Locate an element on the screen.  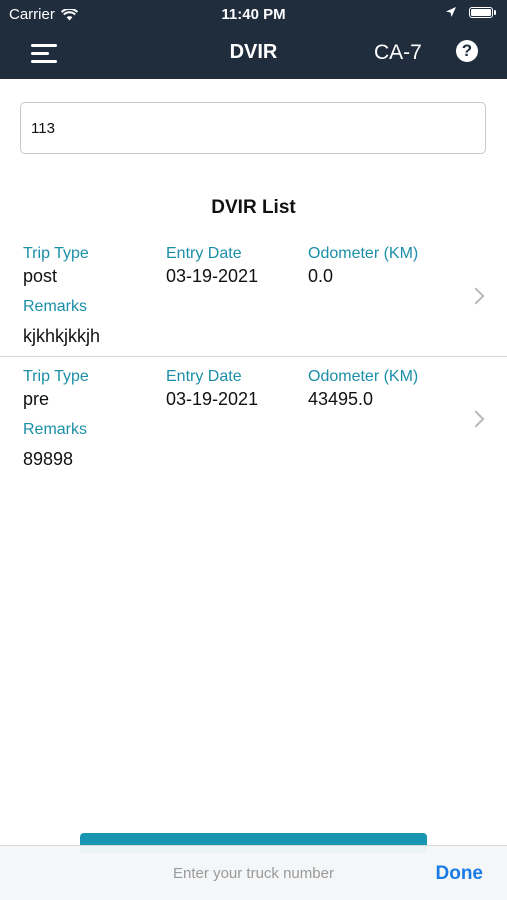
row-divider is located at coordinates (253, 356).